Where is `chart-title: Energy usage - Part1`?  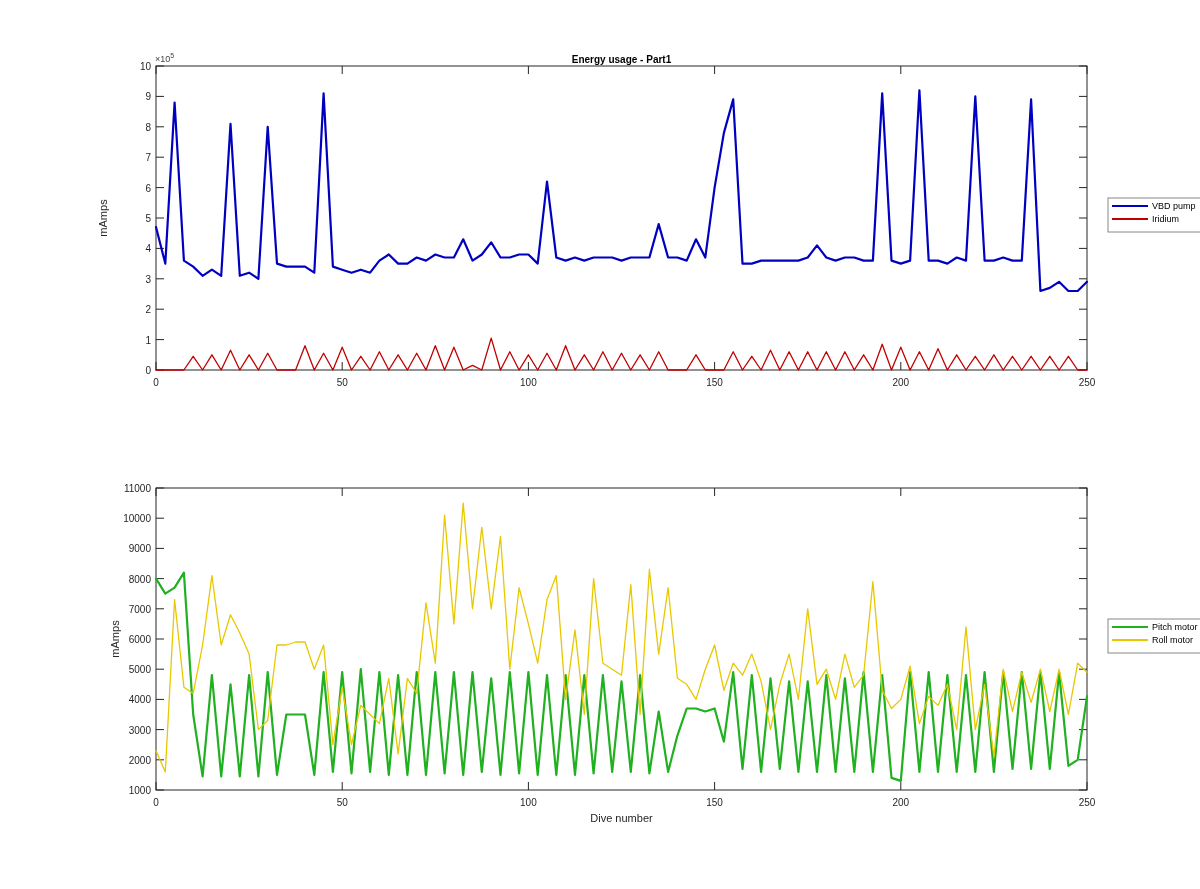 chart-title: Energy usage - Part1 is located at coordinates (621, 59).